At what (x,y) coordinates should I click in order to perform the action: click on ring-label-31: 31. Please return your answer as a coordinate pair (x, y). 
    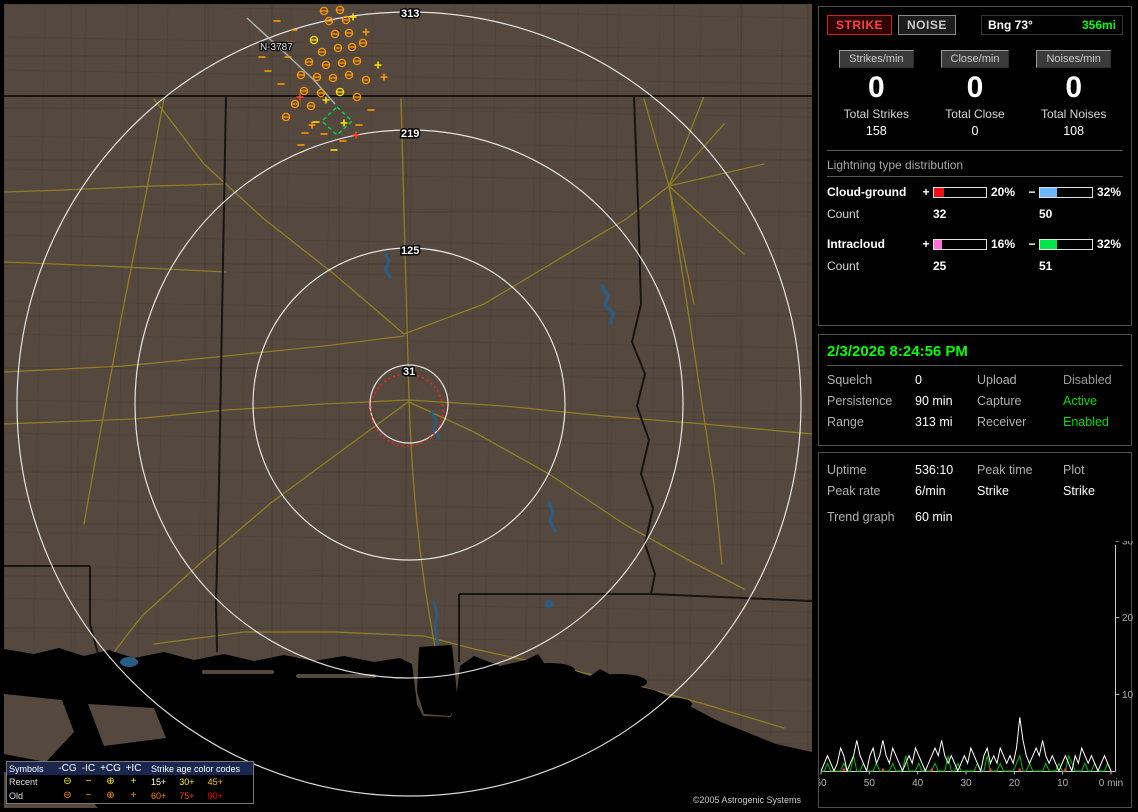
    Looking at the image, I should click on (409, 372).